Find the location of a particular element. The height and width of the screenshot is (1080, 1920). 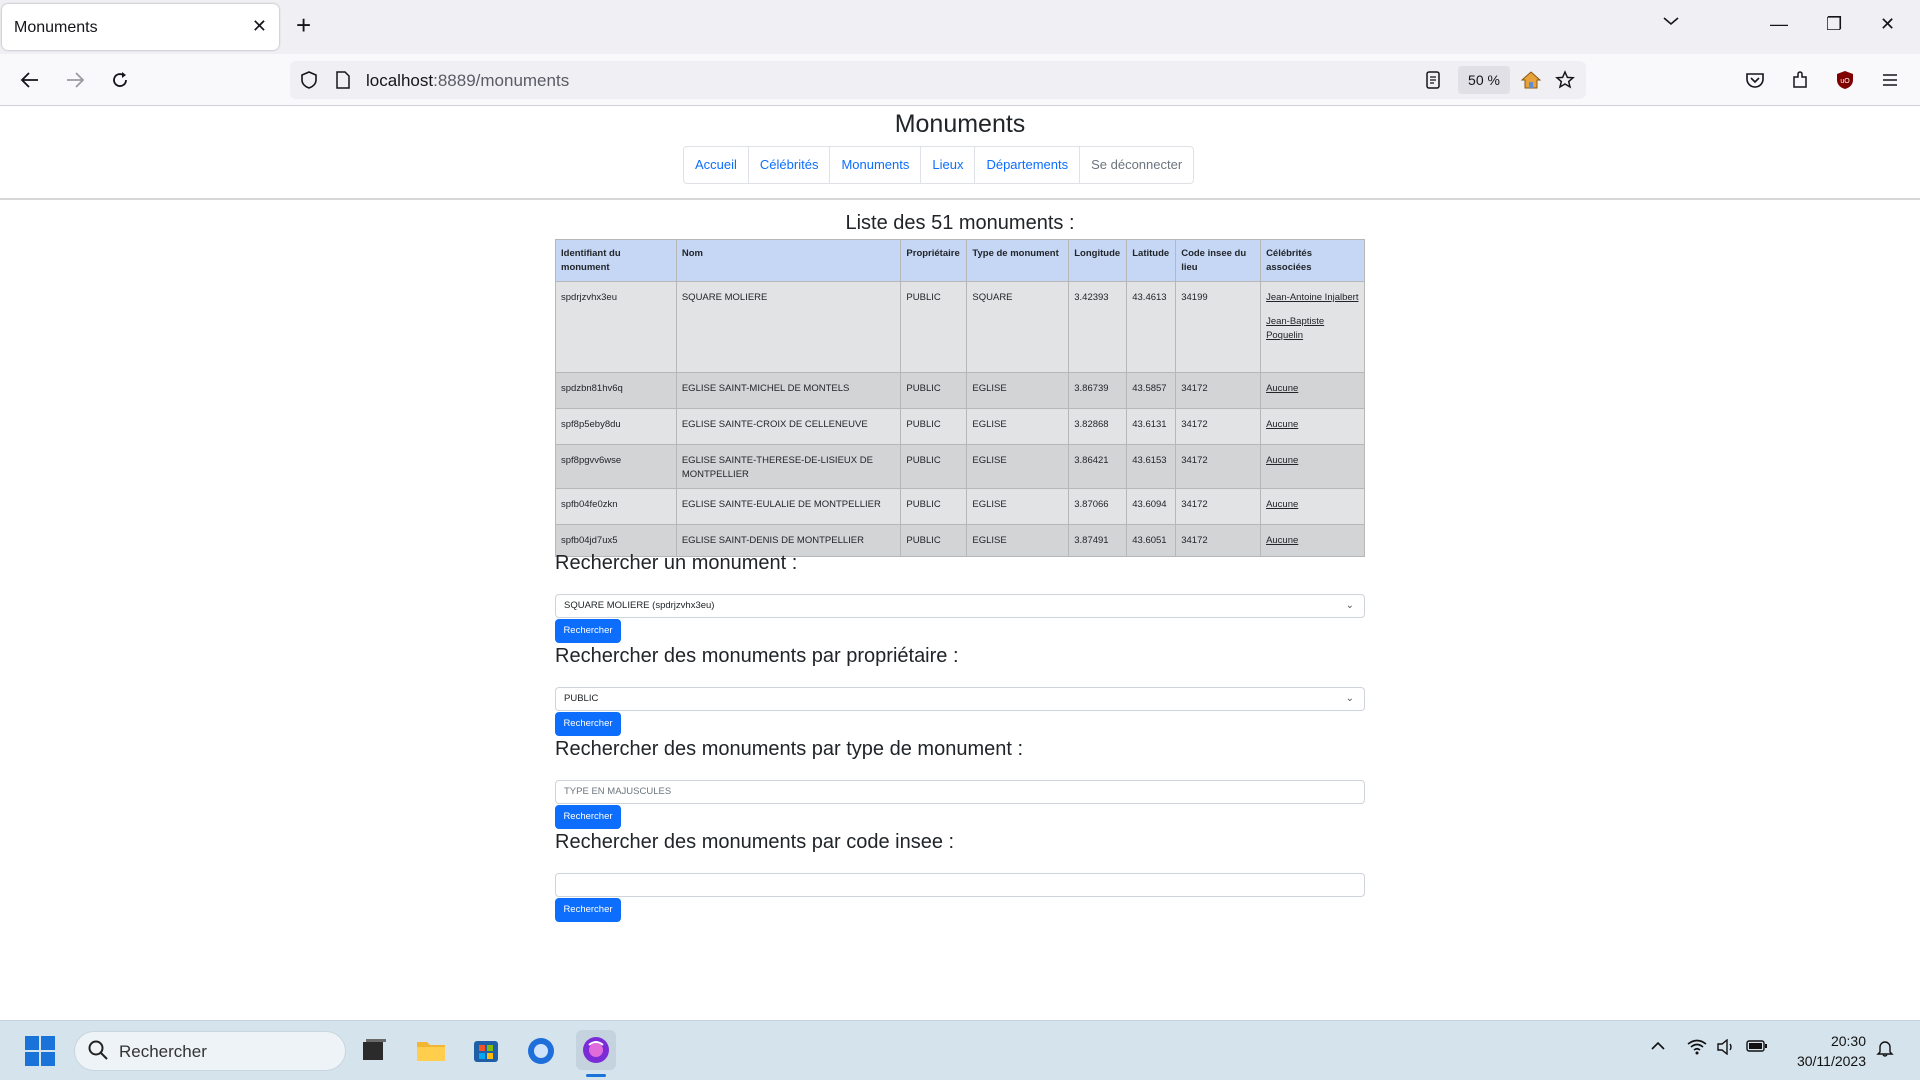

taskbar-search-placeholder: Rechercher is located at coordinates (163, 1051).